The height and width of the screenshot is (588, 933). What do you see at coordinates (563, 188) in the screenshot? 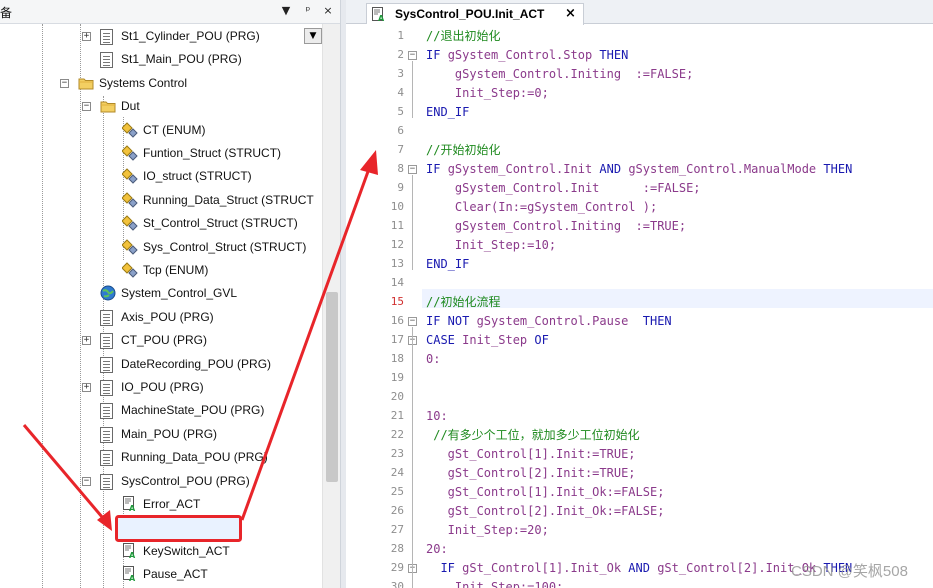
I see `code-line: gSystem_Control.Init :=FALSE;` at bounding box center [563, 188].